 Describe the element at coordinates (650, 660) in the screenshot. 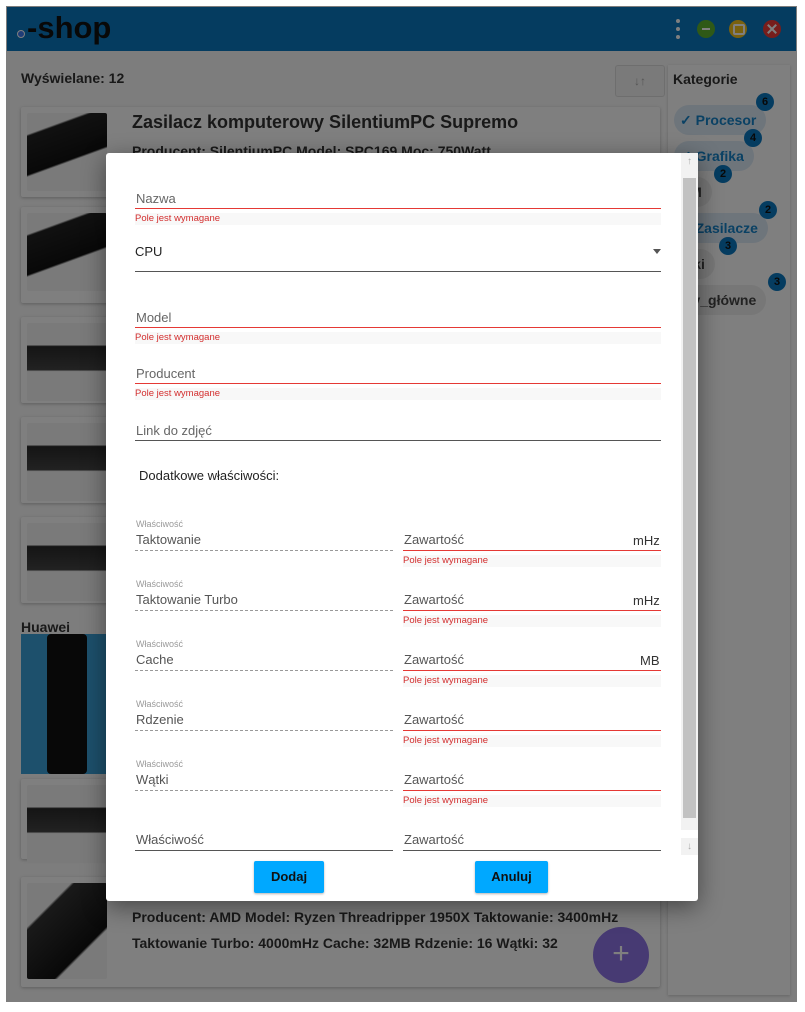

I see `property-unit: MB` at that location.